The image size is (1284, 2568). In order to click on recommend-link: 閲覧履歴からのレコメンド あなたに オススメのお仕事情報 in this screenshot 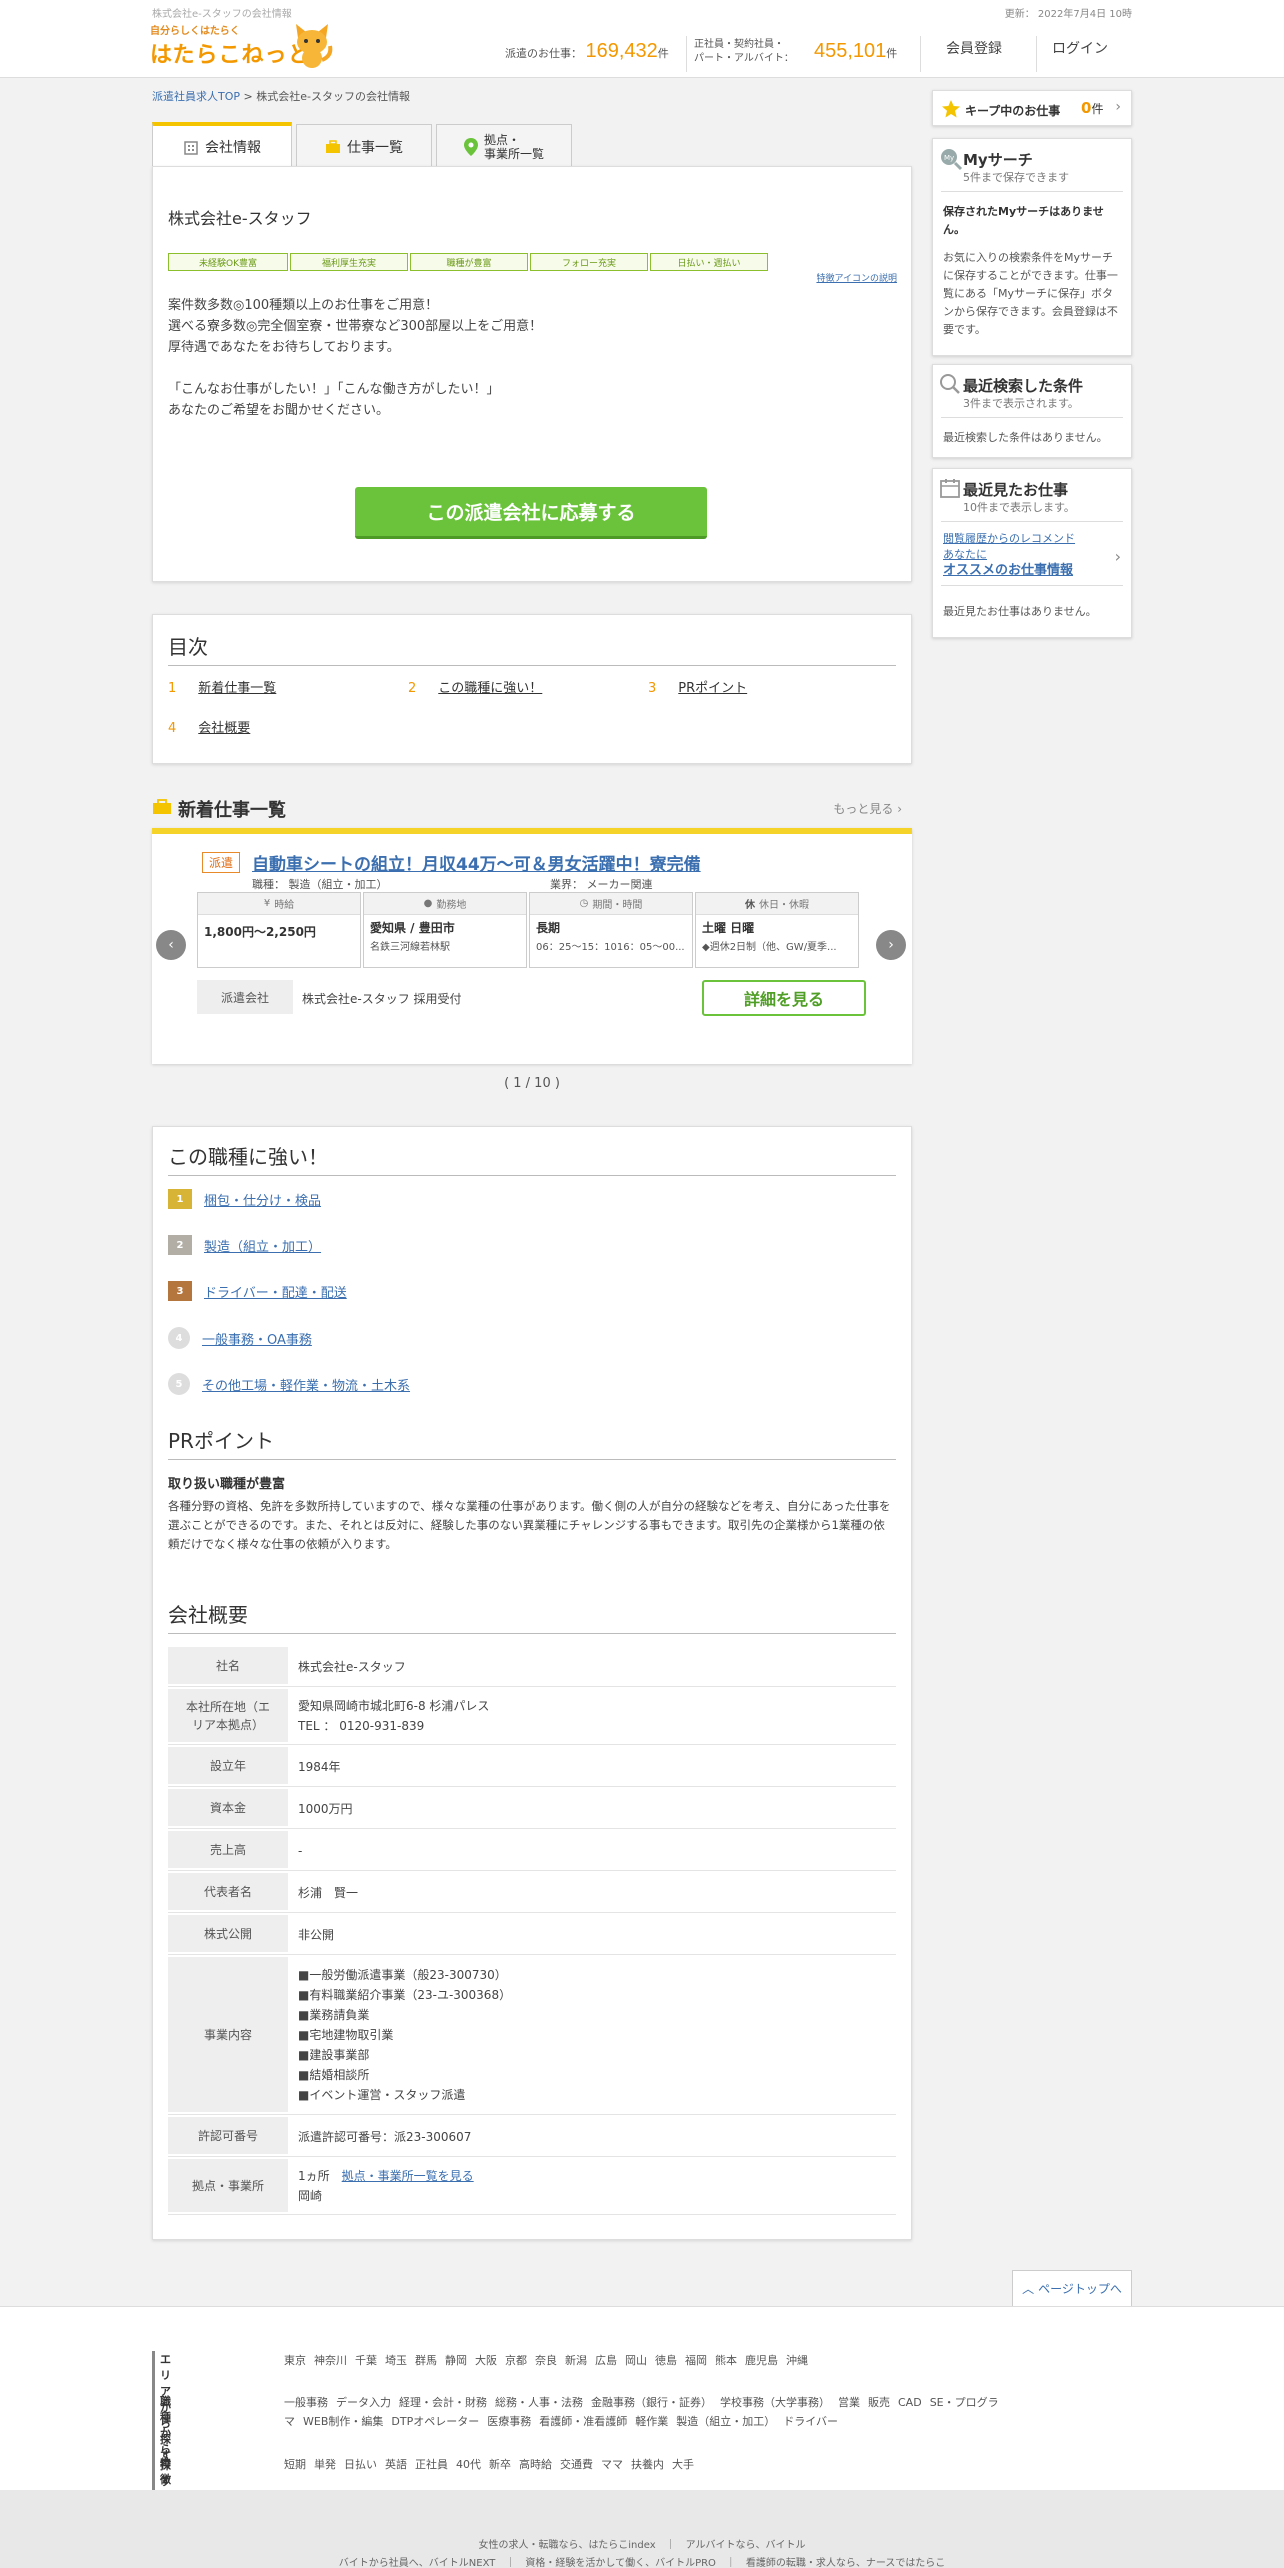, I will do `click(1009, 555)`.